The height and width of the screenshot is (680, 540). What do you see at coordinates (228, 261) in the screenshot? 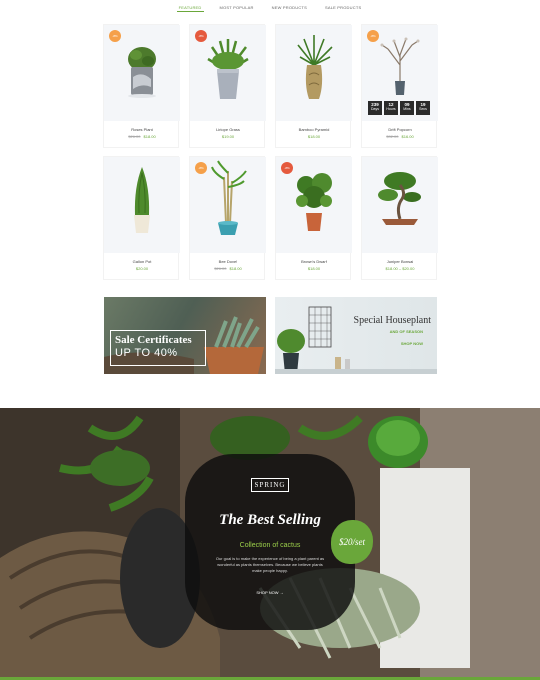
I see `product-name: Bee Dove!` at bounding box center [228, 261].